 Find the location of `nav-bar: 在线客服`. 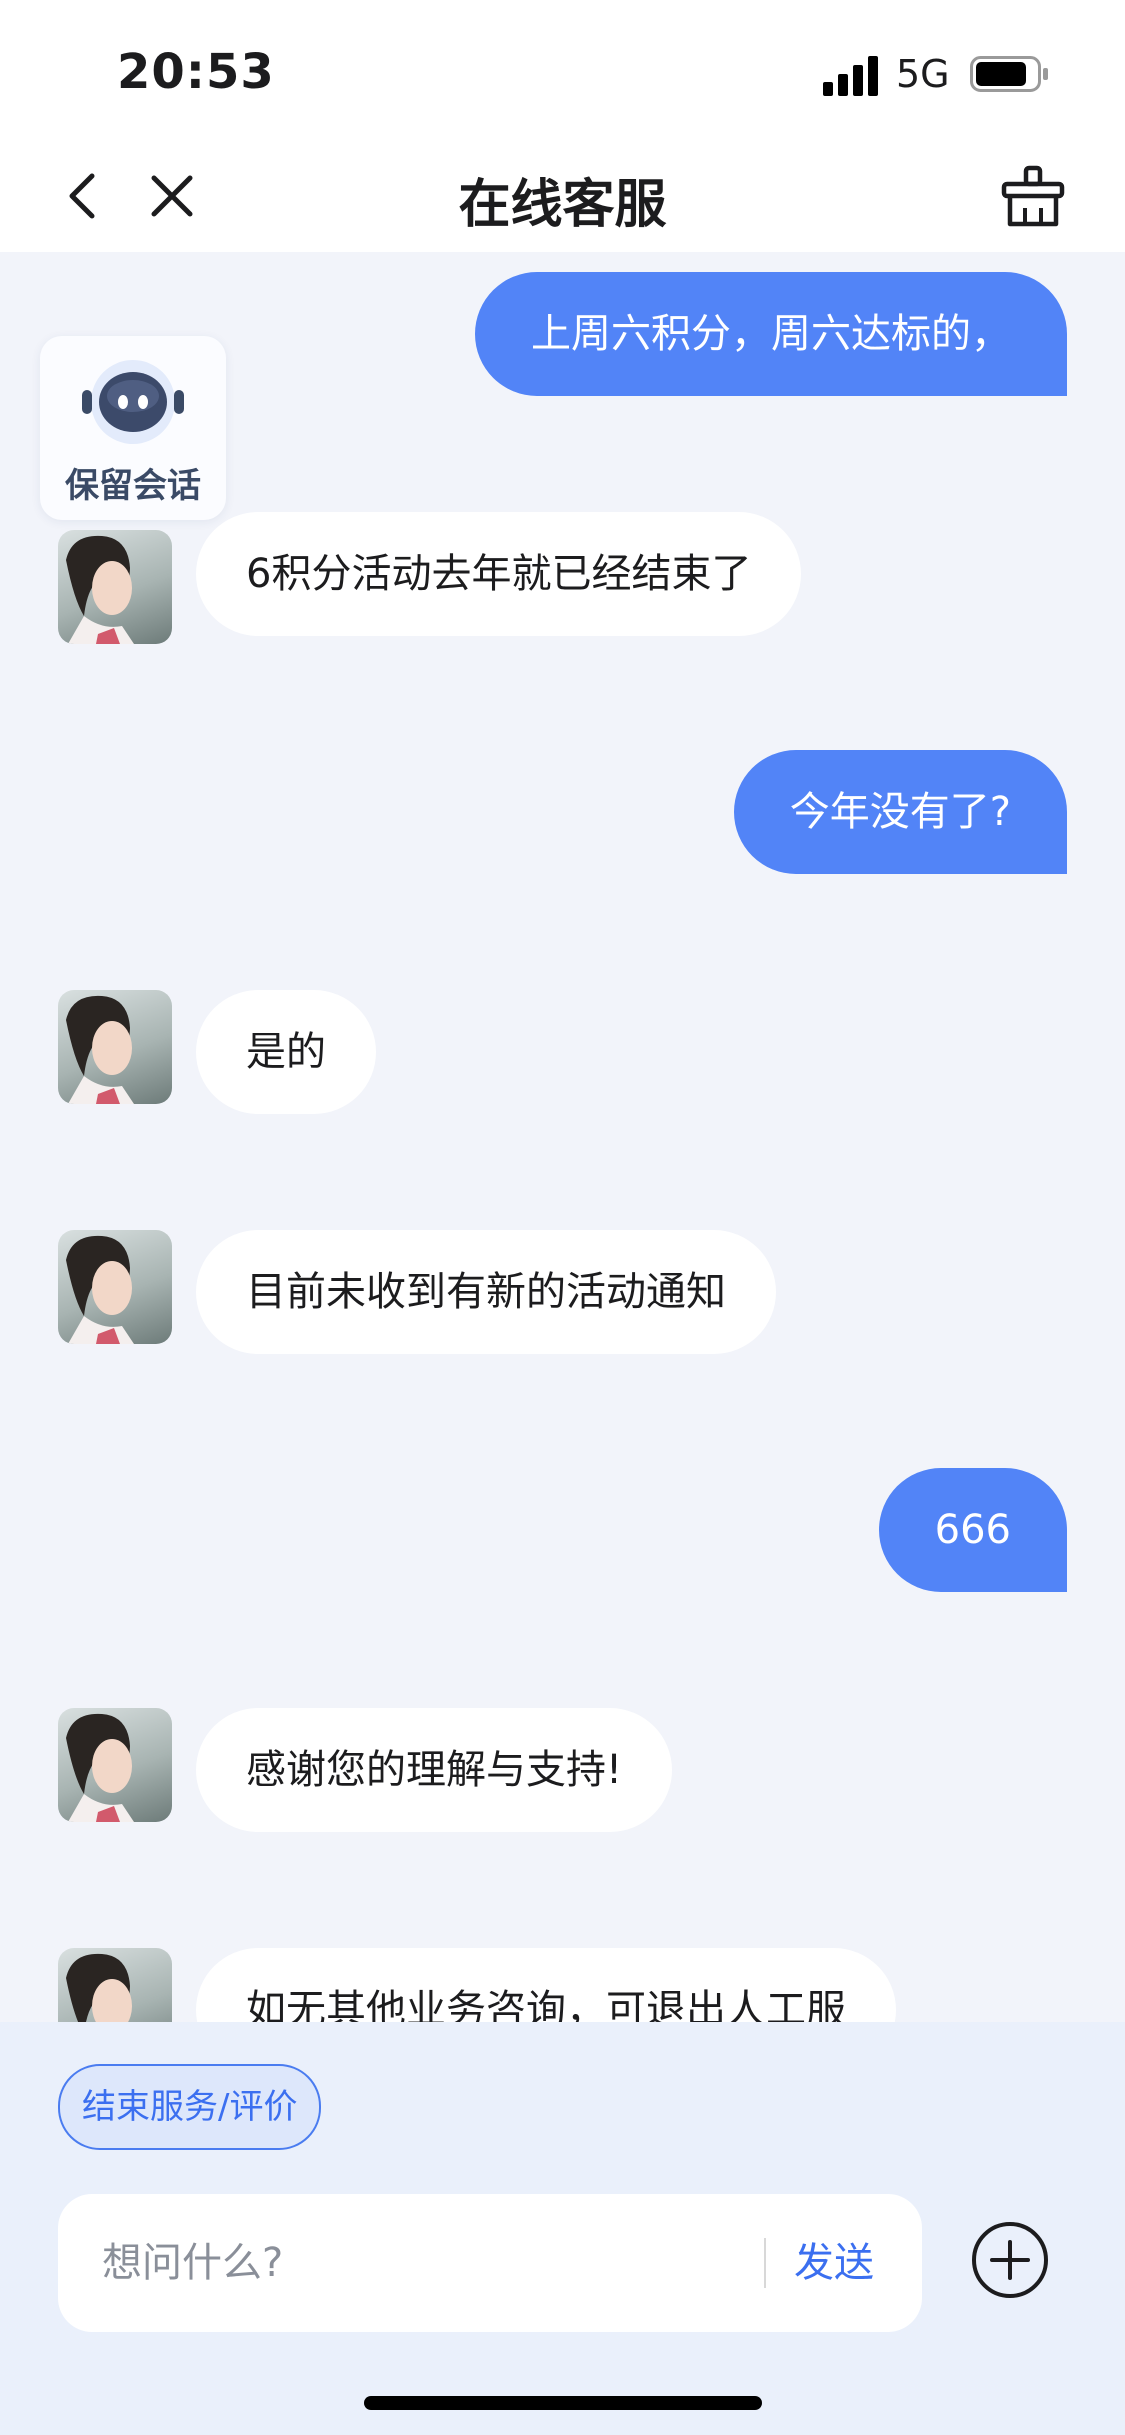

nav-bar: 在线客服 is located at coordinates (562, 196).